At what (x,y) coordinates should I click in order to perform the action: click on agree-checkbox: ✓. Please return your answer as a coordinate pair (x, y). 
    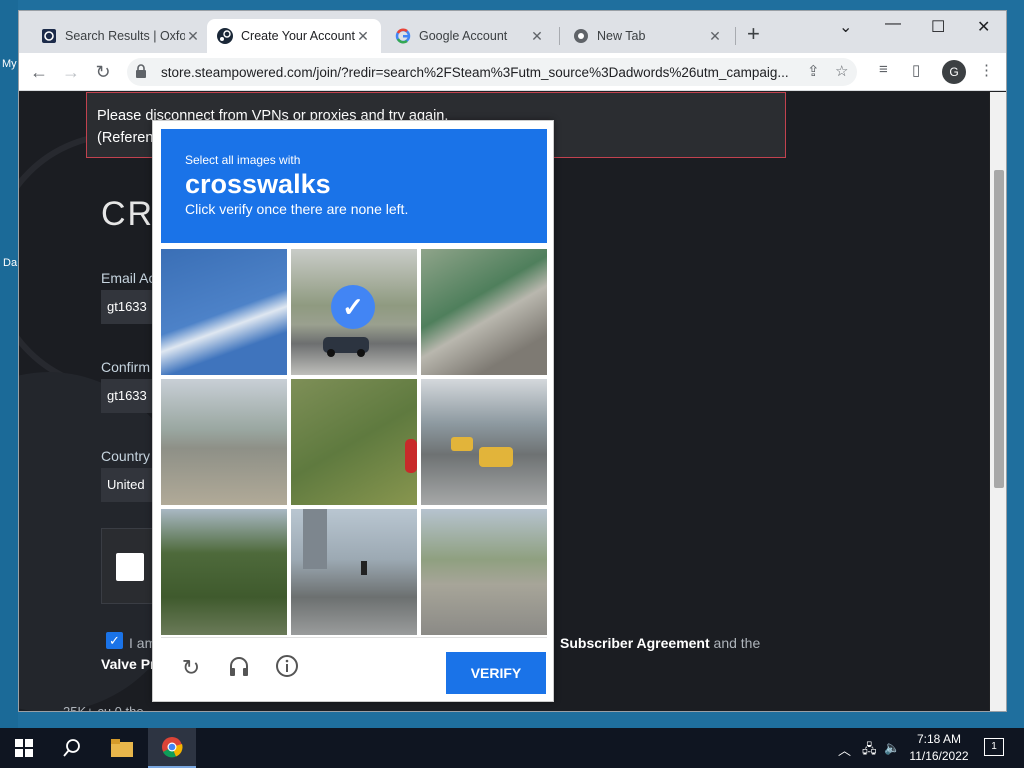
    Looking at the image, I should click on (114, 640).